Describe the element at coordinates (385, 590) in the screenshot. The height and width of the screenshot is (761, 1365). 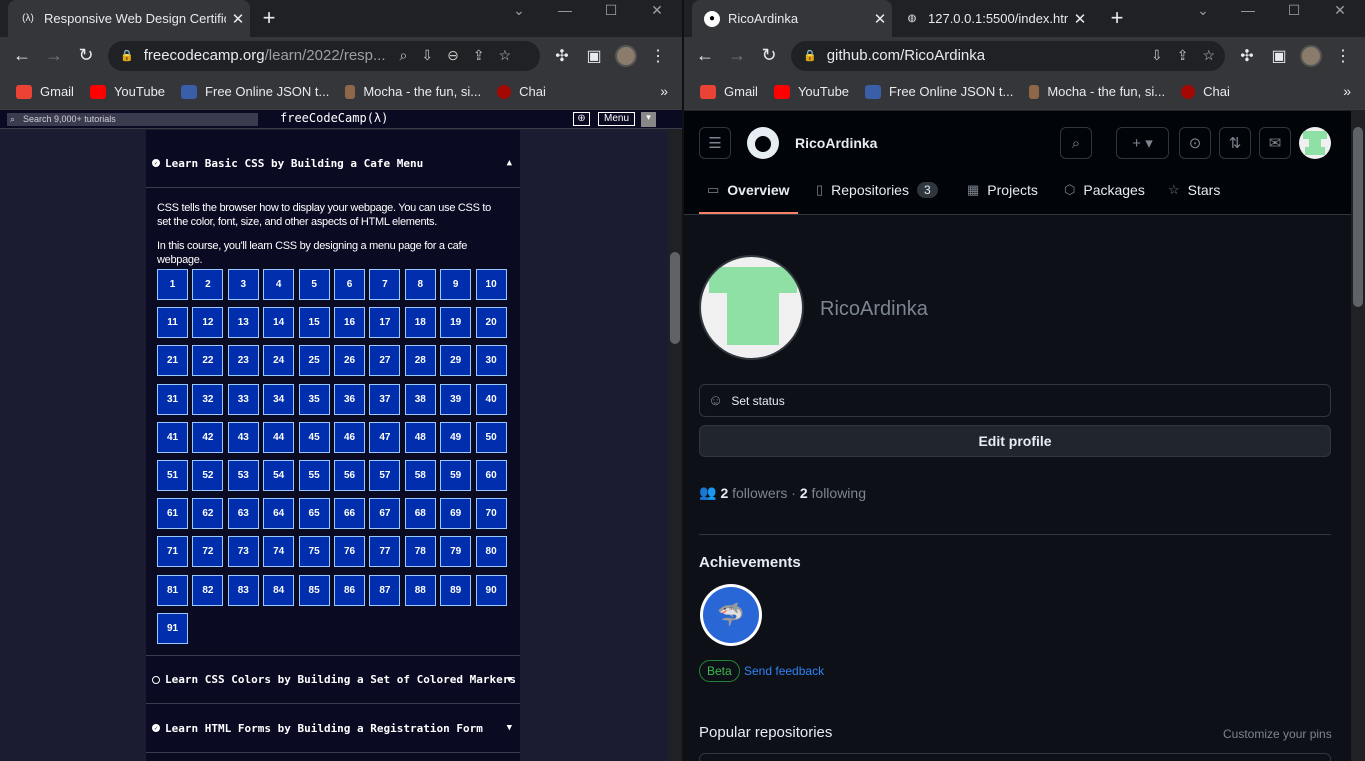
I see `step-87-button: 87` at that location.